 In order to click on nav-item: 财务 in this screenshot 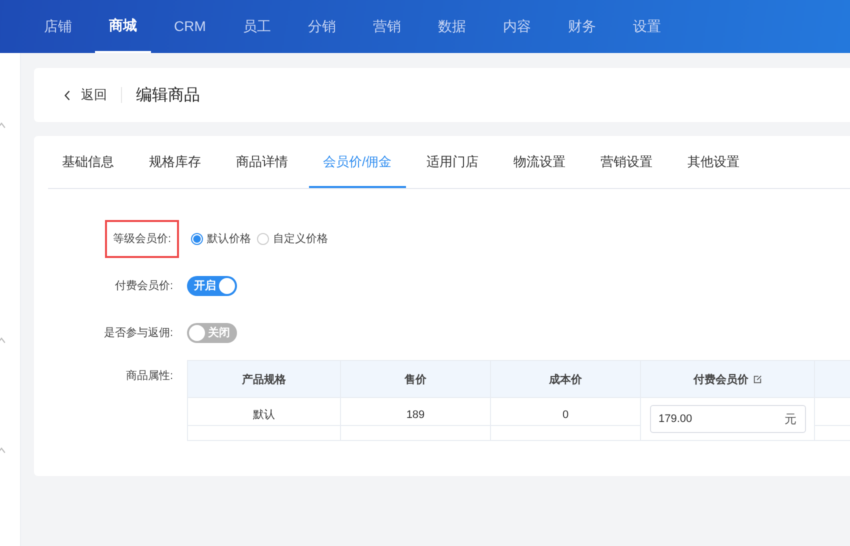, I will do `click(582, 26)`.